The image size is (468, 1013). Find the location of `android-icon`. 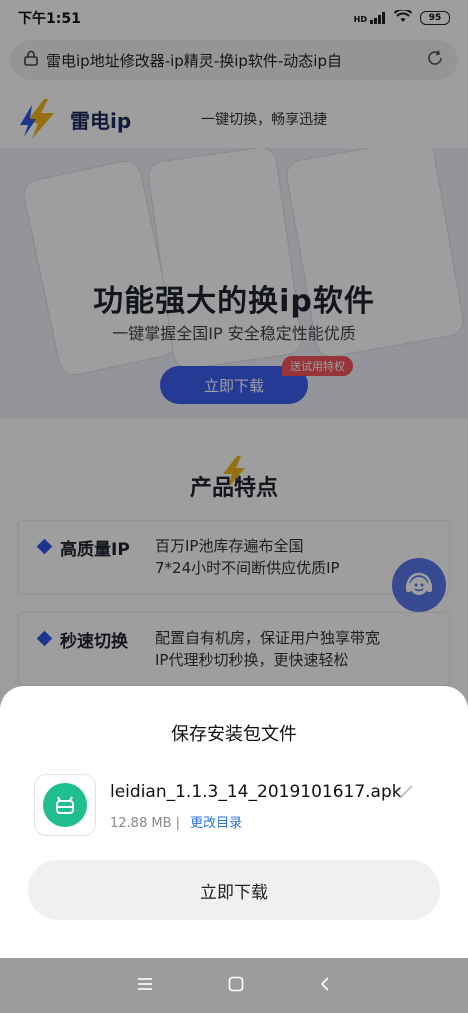

android-icon is located at coordinates (65, 805).